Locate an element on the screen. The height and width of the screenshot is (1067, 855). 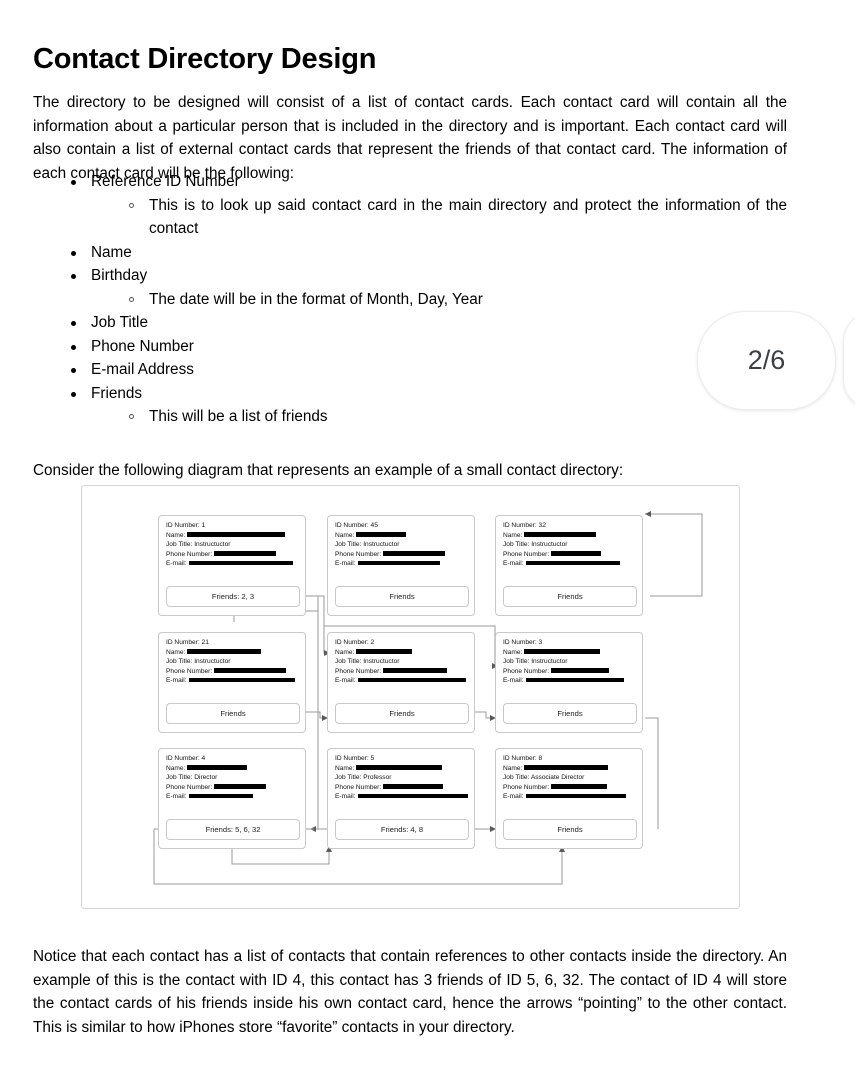
friends-box: Friends: 4, 8 is located at coordinates (402, 829).